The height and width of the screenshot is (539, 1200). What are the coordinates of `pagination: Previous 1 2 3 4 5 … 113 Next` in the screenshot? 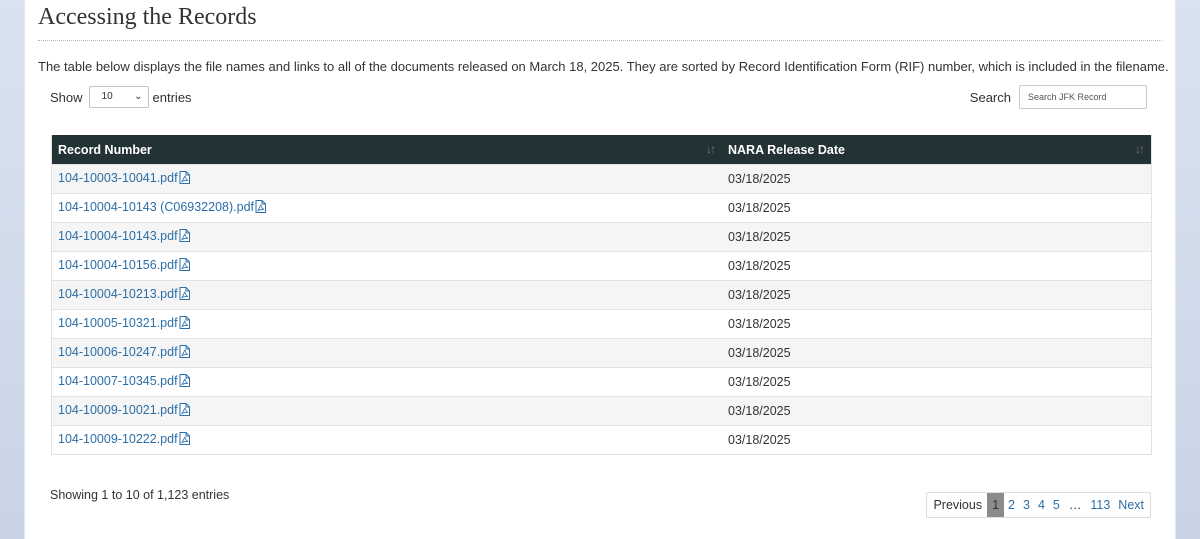 It's located at (1038, 505).